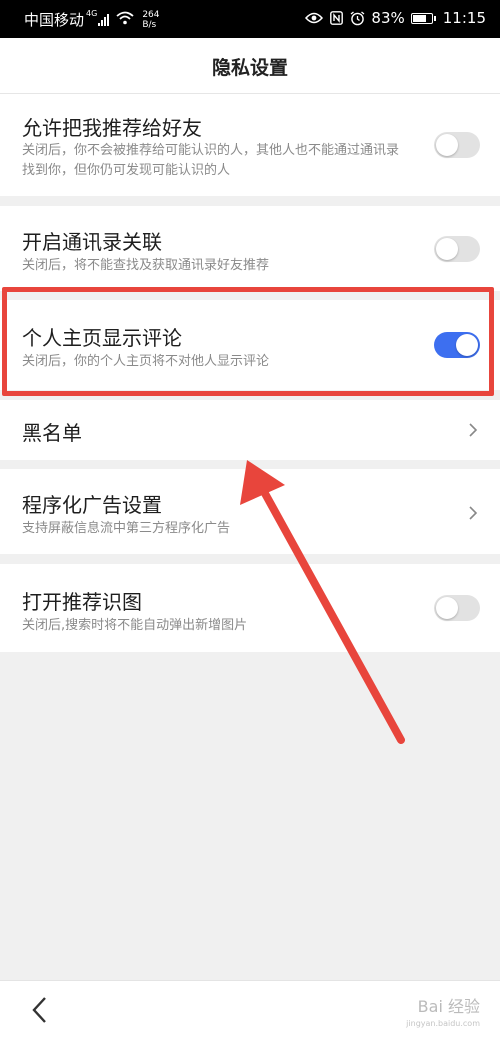 The height and width of the screenshot is (1039, 500). I want to click on nfc-icon, so click(337, 18).